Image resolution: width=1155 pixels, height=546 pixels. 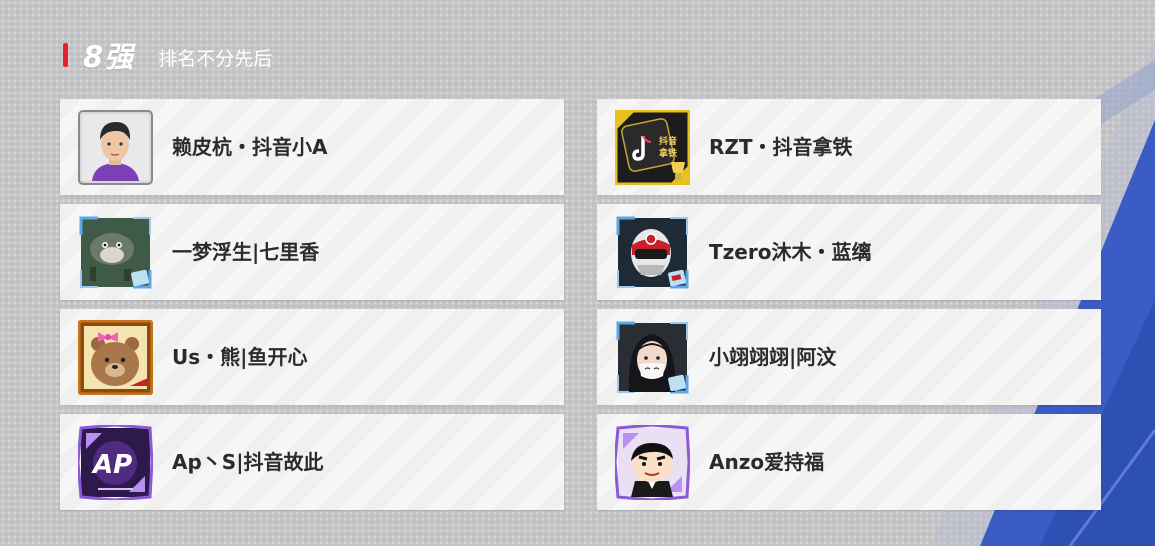 I want to click on masked-girl-avatar-icon, so click(x=652, y=357).